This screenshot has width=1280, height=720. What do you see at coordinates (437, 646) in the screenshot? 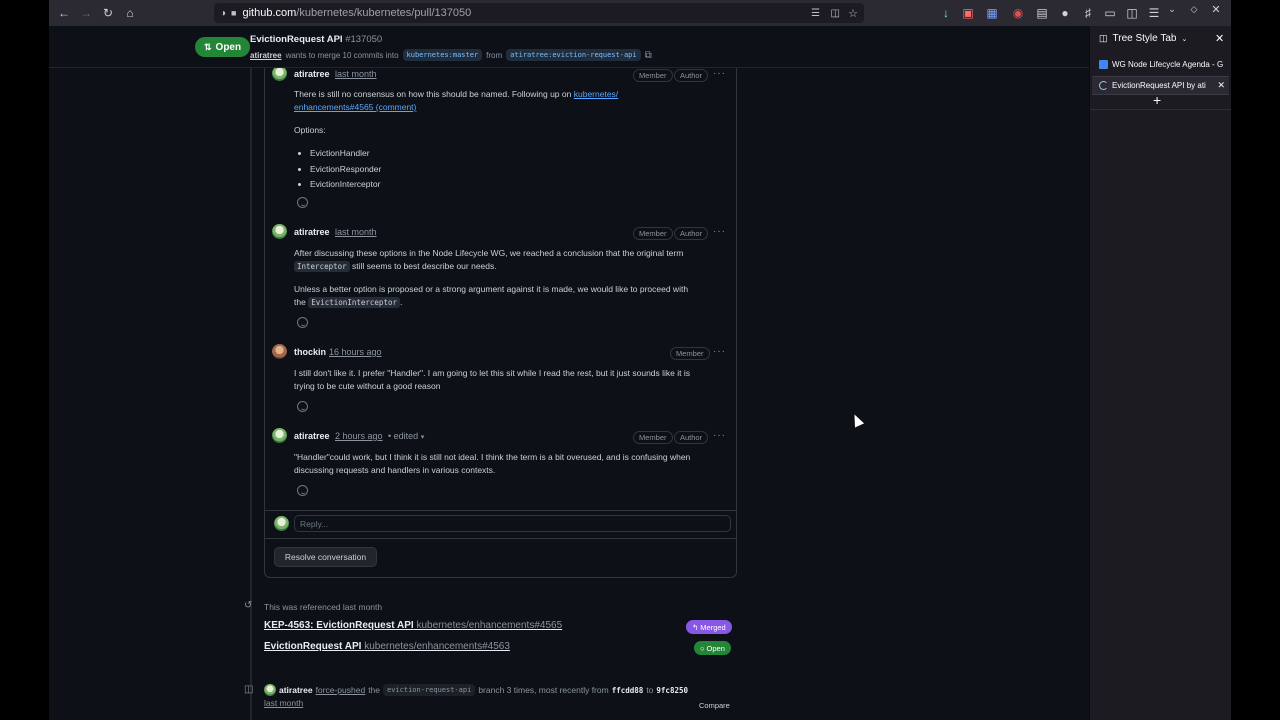
I see `referenced-pr-repo: kubernetes/enhancements#4563` at bounding box center [437, 646].